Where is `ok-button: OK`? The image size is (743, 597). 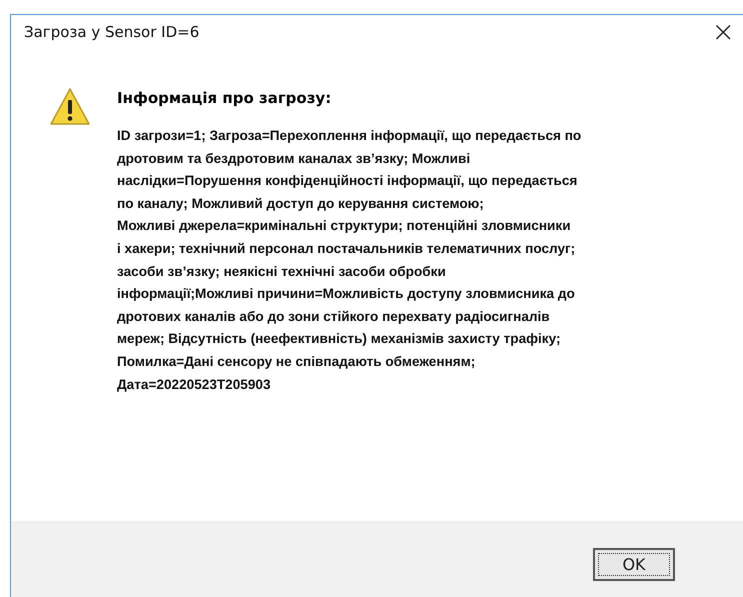 ok-button: OK is located at coordinates (634, 564).